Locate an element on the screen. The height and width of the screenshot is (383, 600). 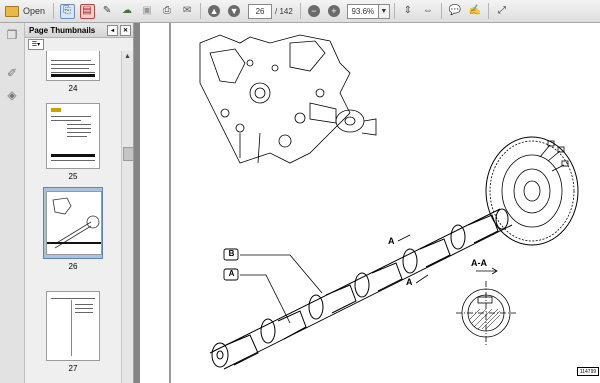
thumbnails-list: 24 25 26 27 is located at coordinates (73, 217).